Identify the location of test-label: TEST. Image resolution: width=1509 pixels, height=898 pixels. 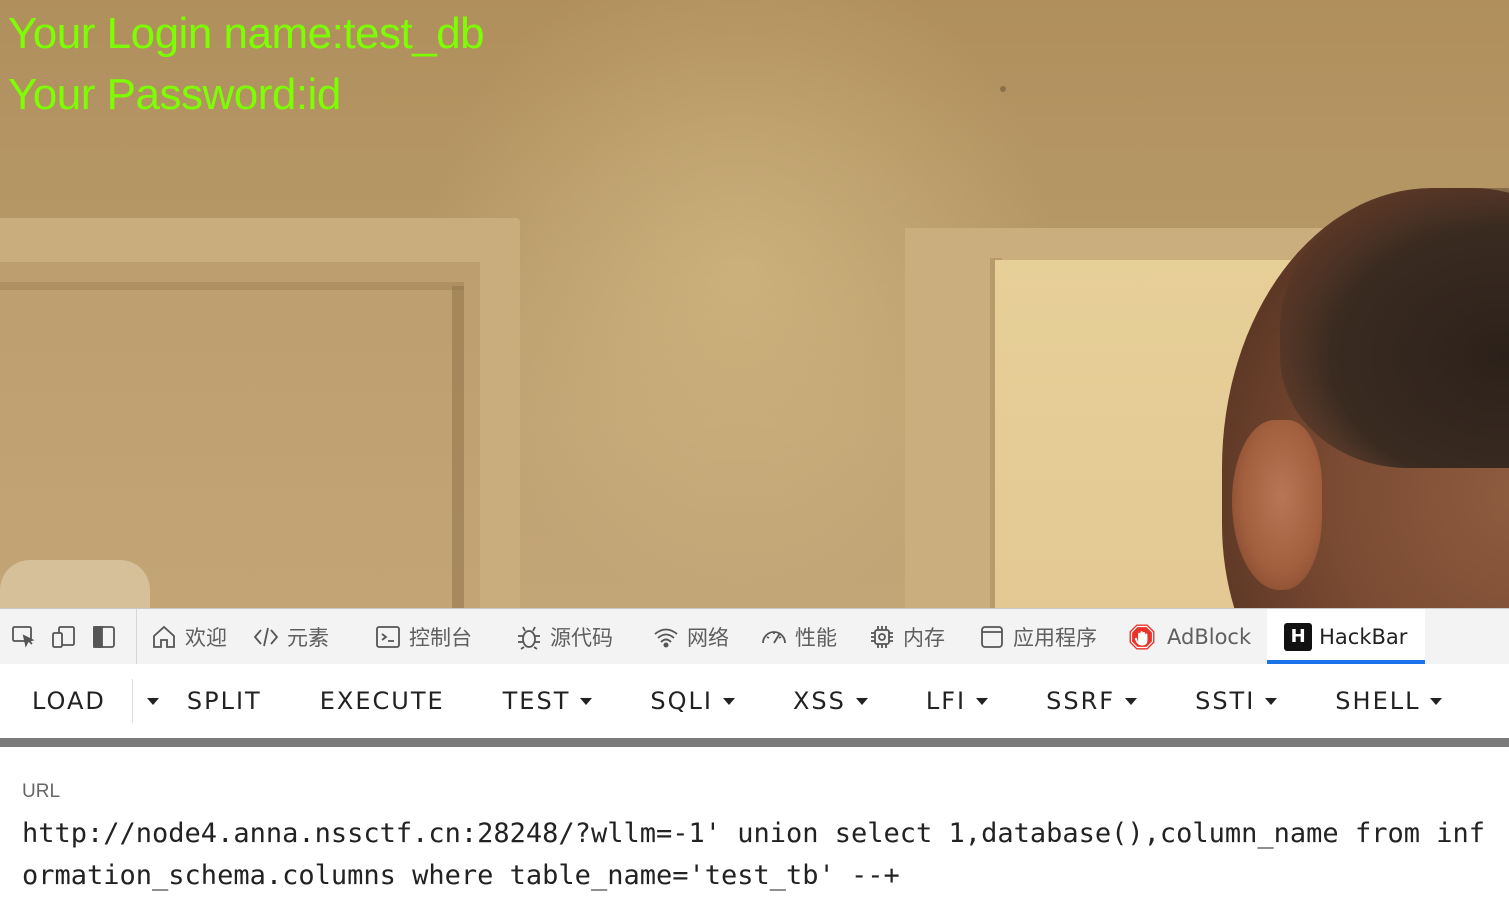
(536, 701).